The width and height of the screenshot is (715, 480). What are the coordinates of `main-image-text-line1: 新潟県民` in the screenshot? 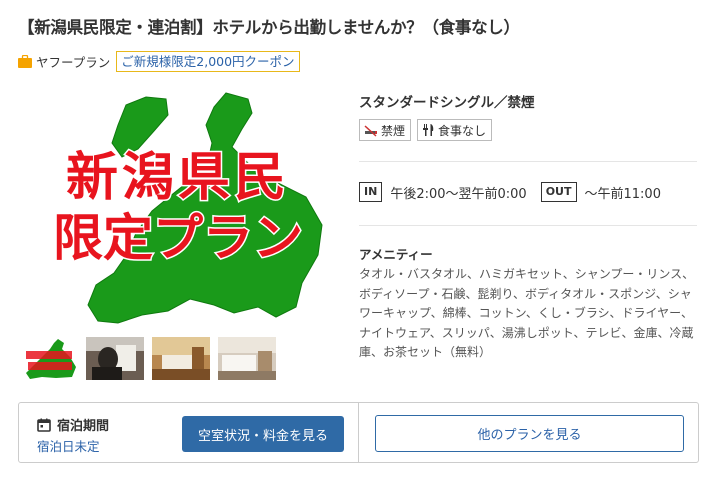 It's located at (178, 178).